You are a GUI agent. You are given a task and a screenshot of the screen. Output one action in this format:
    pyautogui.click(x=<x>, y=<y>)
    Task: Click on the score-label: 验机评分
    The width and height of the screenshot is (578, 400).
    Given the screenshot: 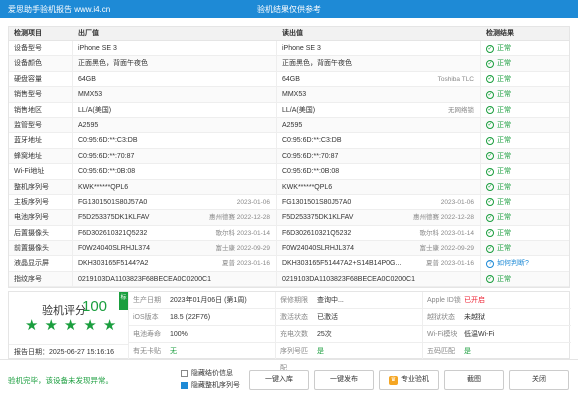 What is the action you would take?
    pyautogui.click(x=64, y=311)
    